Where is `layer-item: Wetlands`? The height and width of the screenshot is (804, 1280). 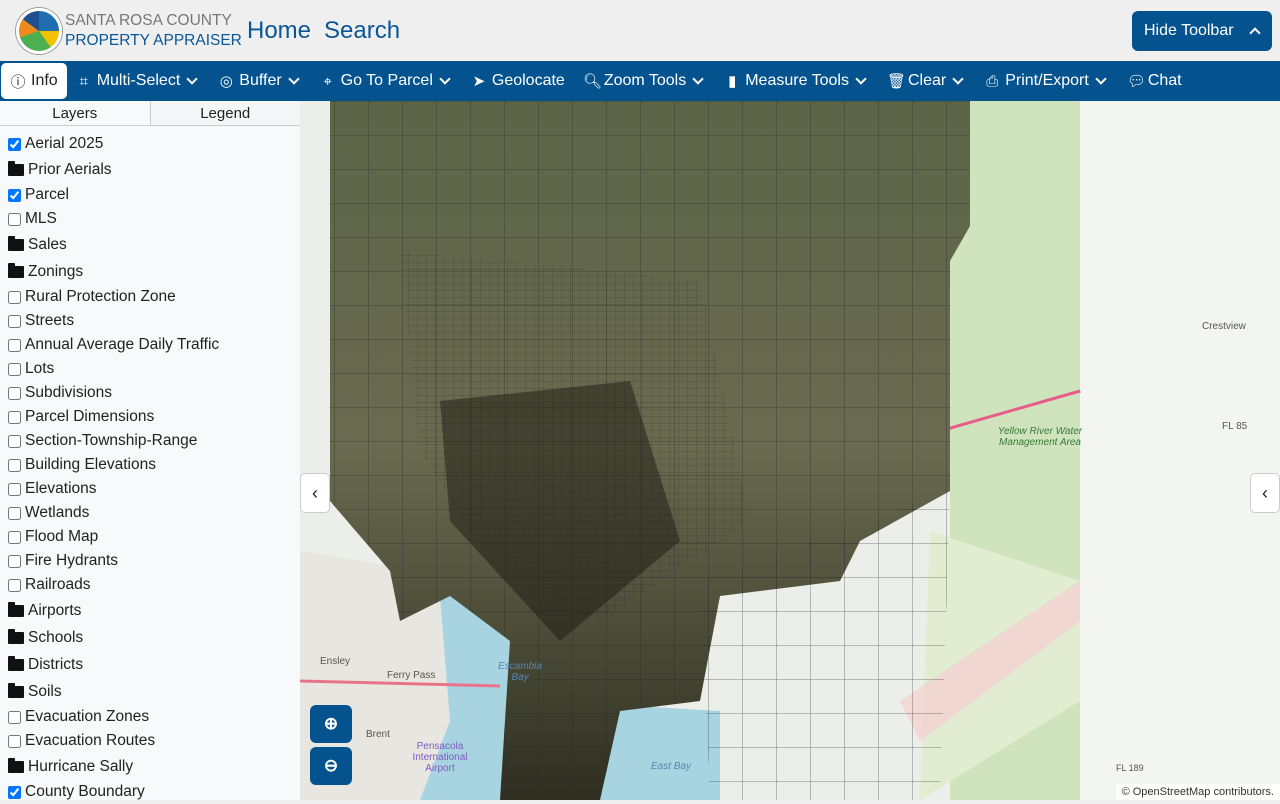 layer-item: Wetlands is located at coordinates (154, 513).